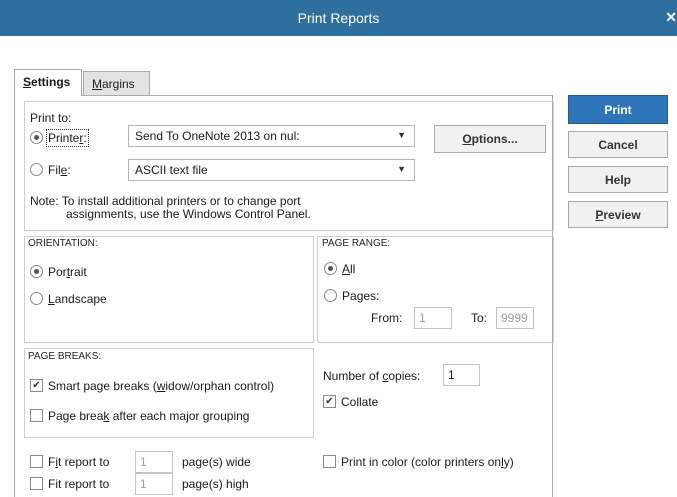 The image size is (677, 497). I want to click on tab-margins: Margins, so click(116, 83).